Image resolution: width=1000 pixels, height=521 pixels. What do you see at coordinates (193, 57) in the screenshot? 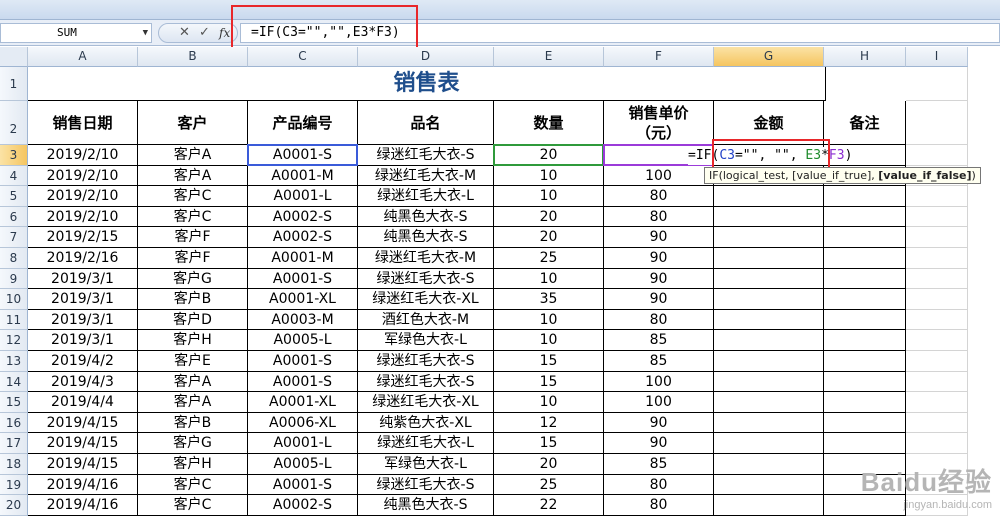
I see `column-header-b: B` at bounding box center [193, 57].